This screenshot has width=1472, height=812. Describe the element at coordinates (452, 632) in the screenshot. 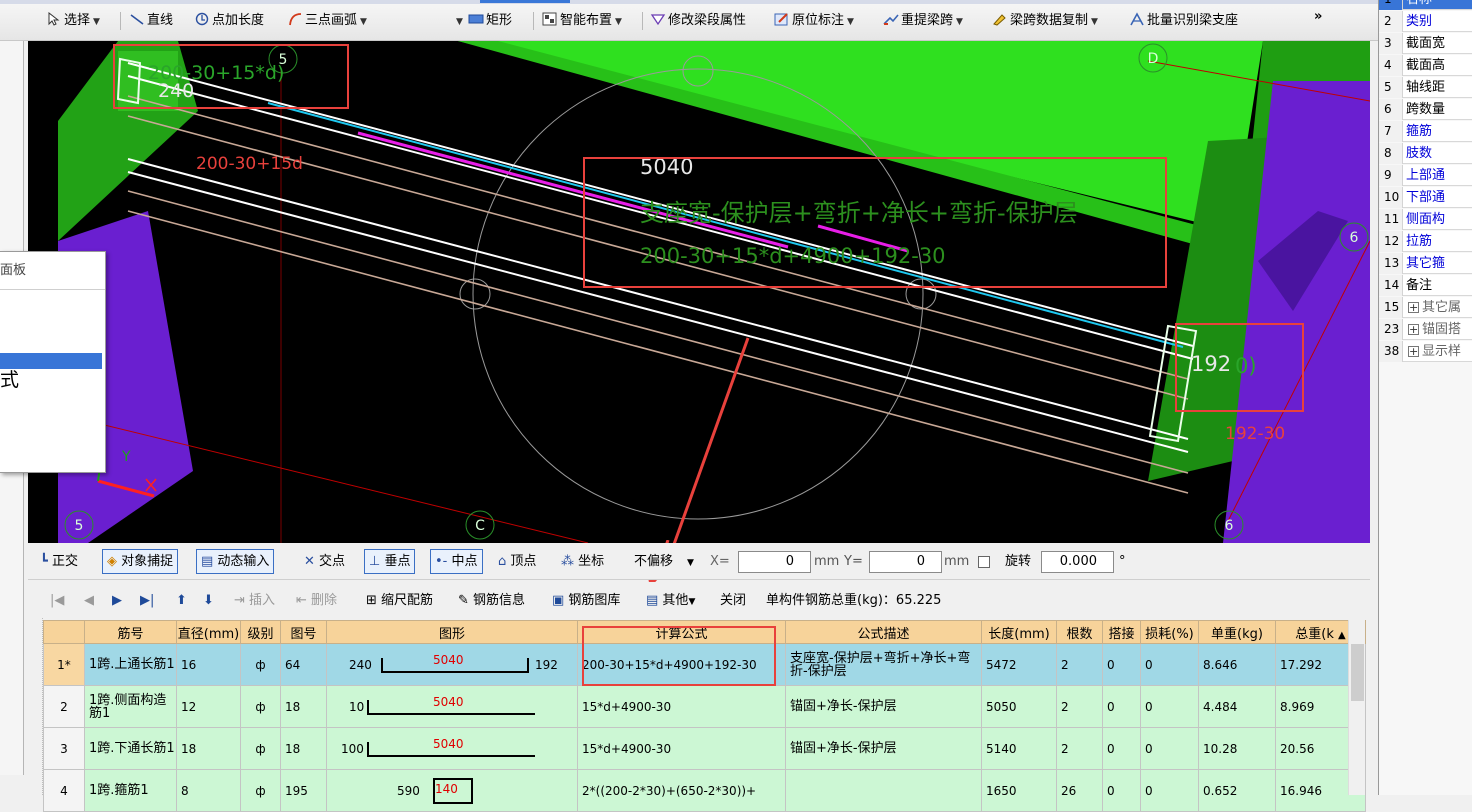

I see `header-shape: 图形` at that location.